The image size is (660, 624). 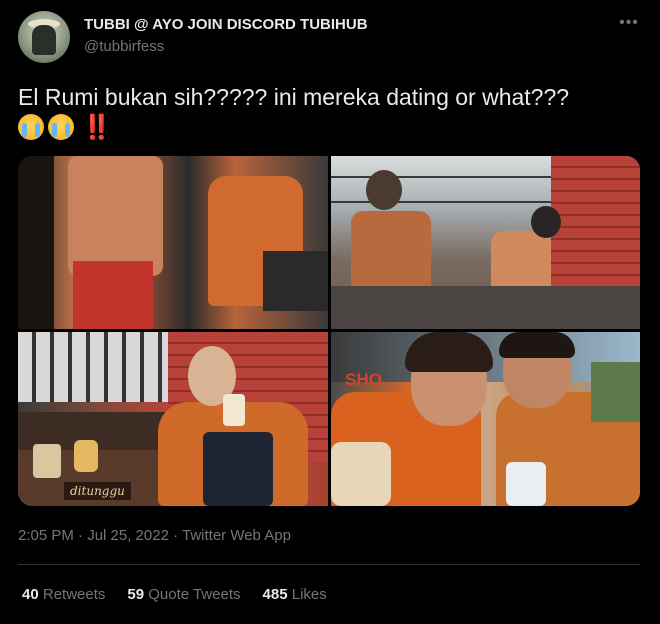 What do you see at coordinates (74, 594) in the screenshot?
I see `retweets-label: Retweets` at bounding box center [74, 594].